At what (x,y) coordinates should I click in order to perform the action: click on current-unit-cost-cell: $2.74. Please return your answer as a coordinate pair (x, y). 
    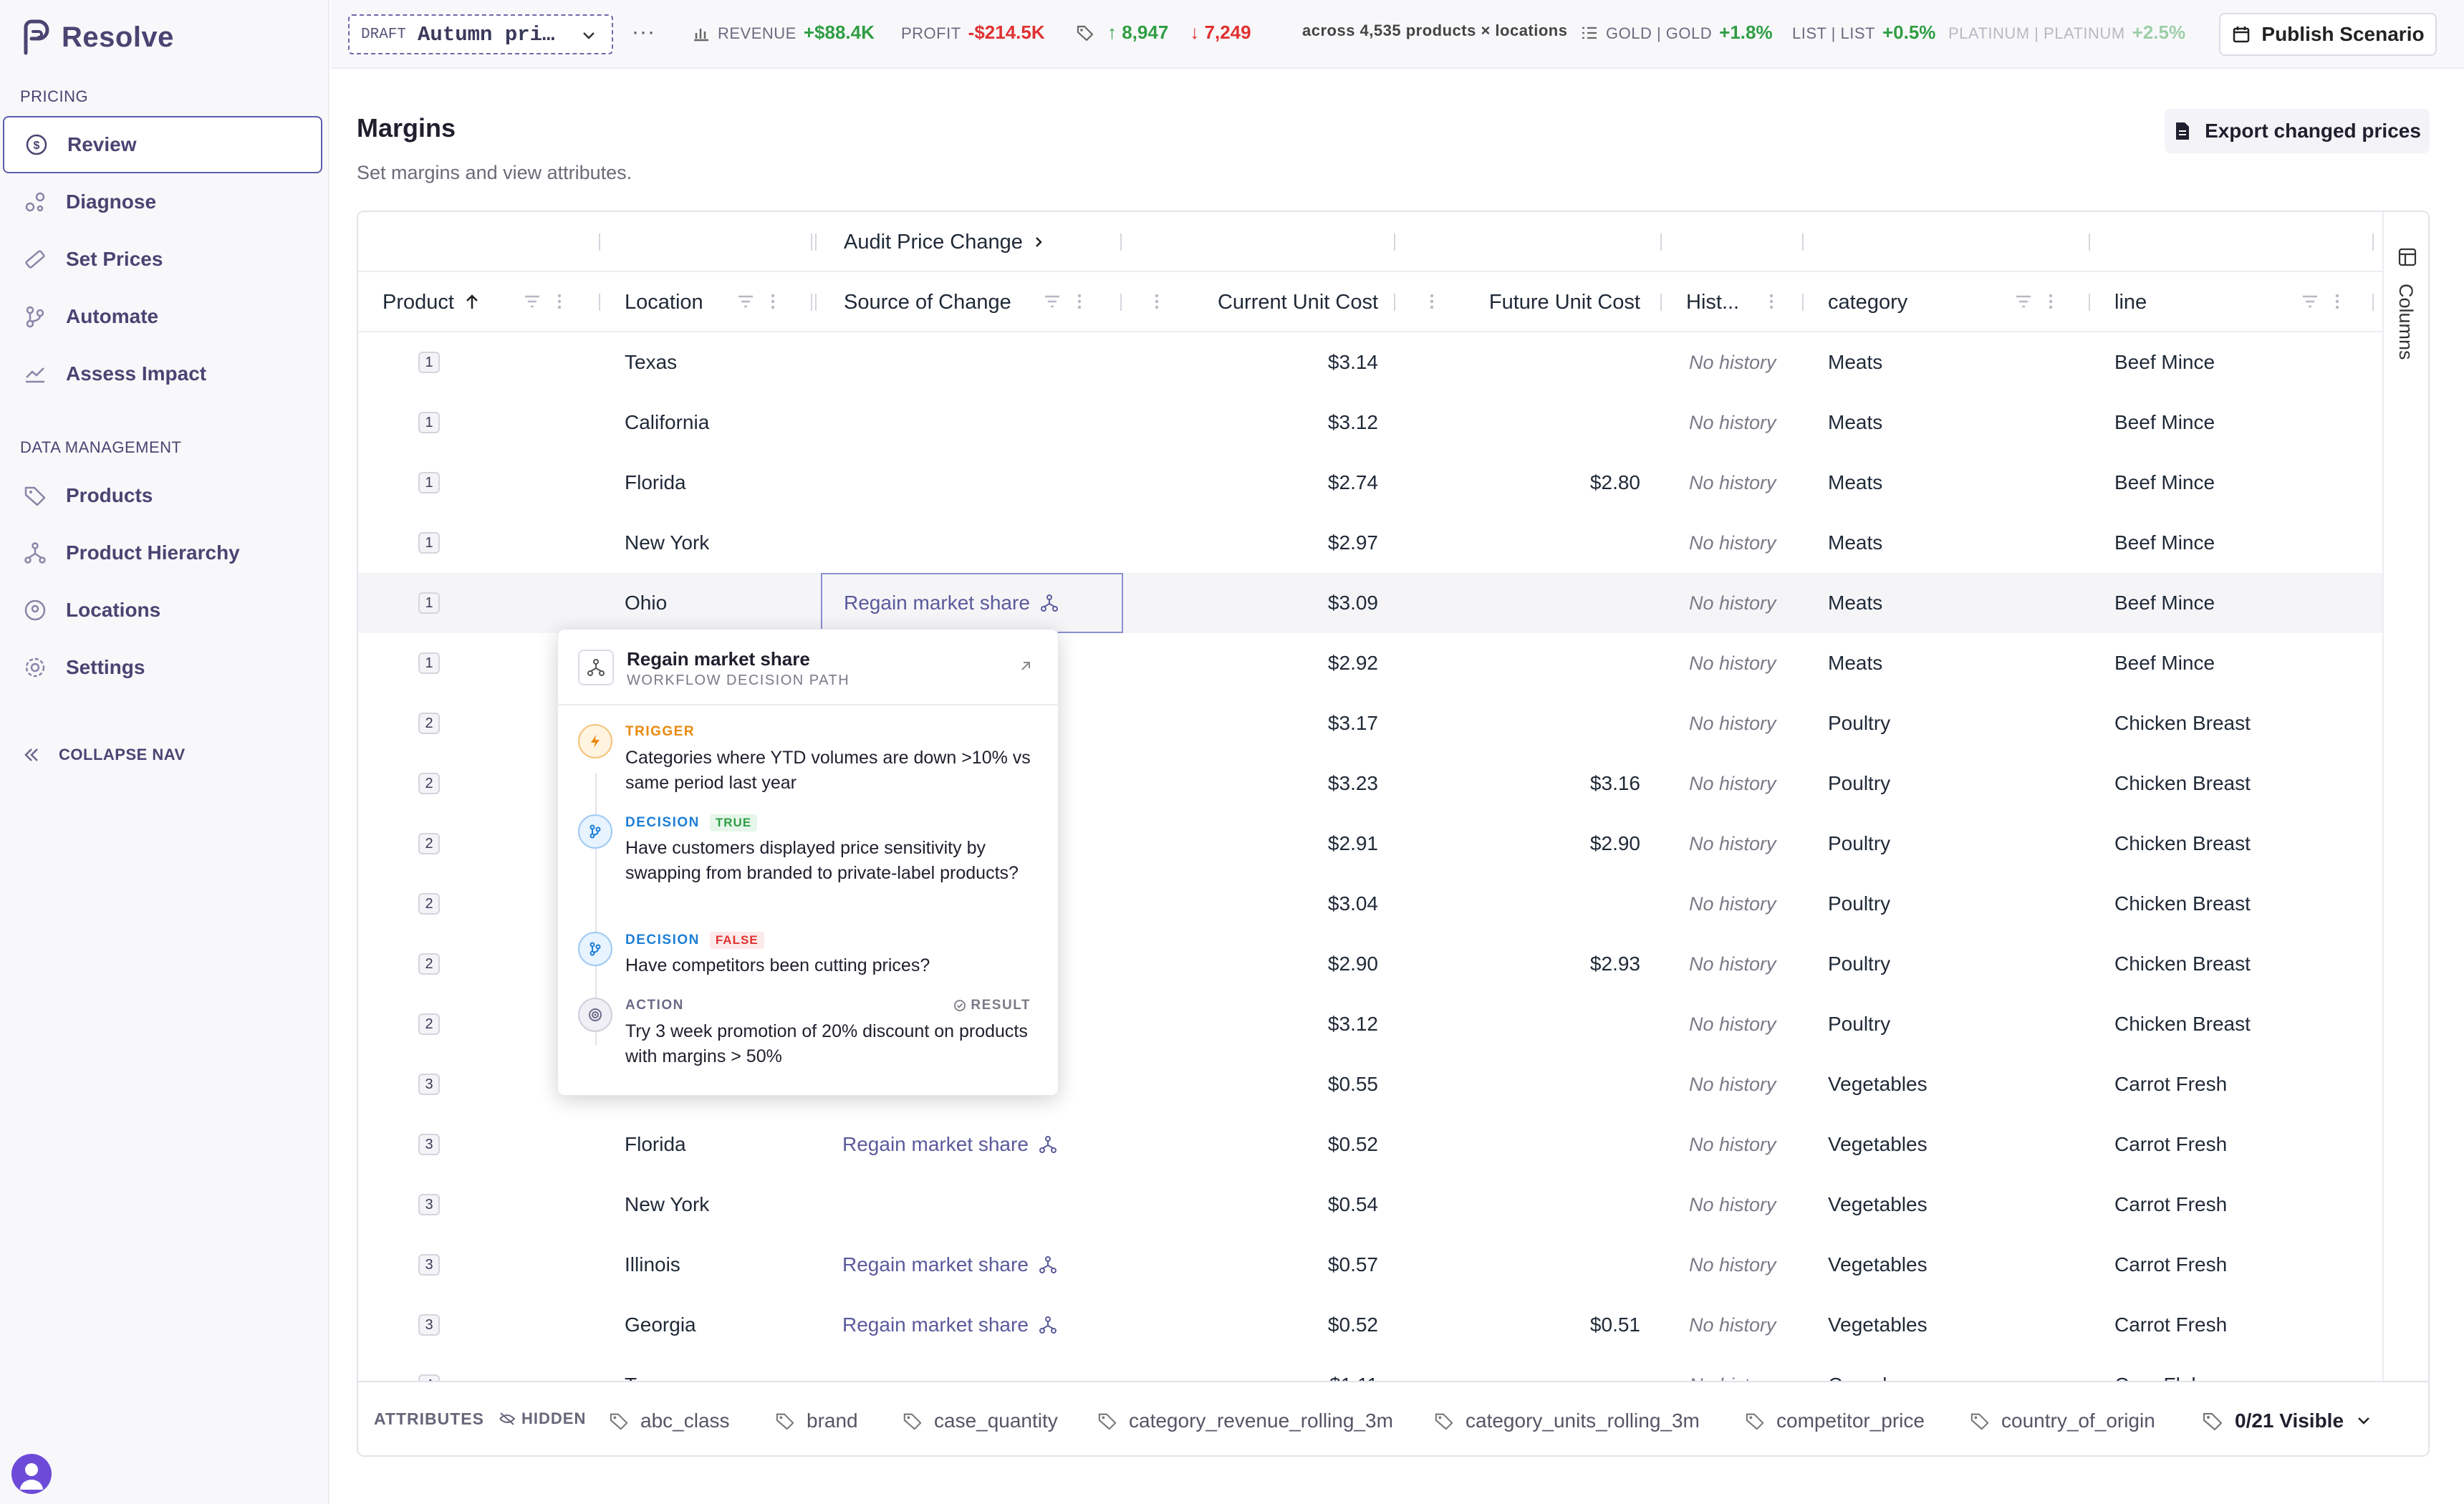
    Looking at the image, I should click on (1276, 483).